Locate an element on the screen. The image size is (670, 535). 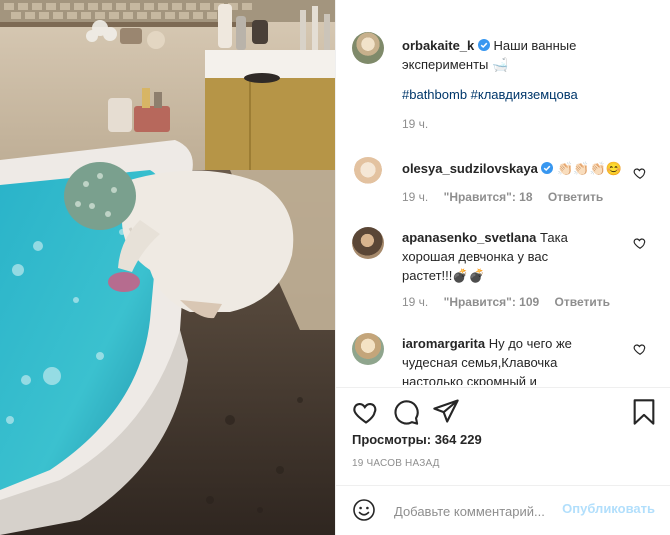
author-username: orbakaite_k is located at coordinates (438, 45).